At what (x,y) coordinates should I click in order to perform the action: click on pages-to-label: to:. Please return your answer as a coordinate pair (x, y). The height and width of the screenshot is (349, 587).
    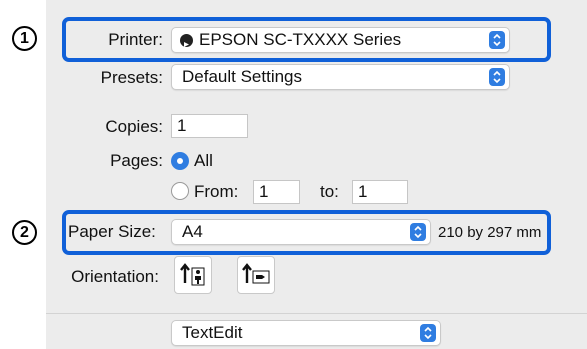
    Looking at the image, I should click on (329, 191).